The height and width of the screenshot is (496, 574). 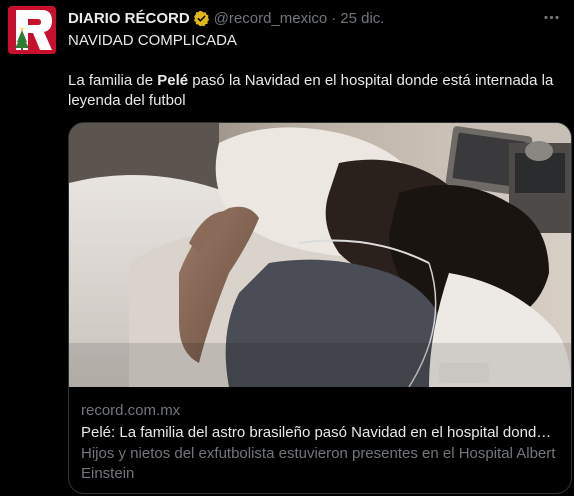 I want to click on author-name: DIARIO RÉCORD, so click(x=129, y=18).